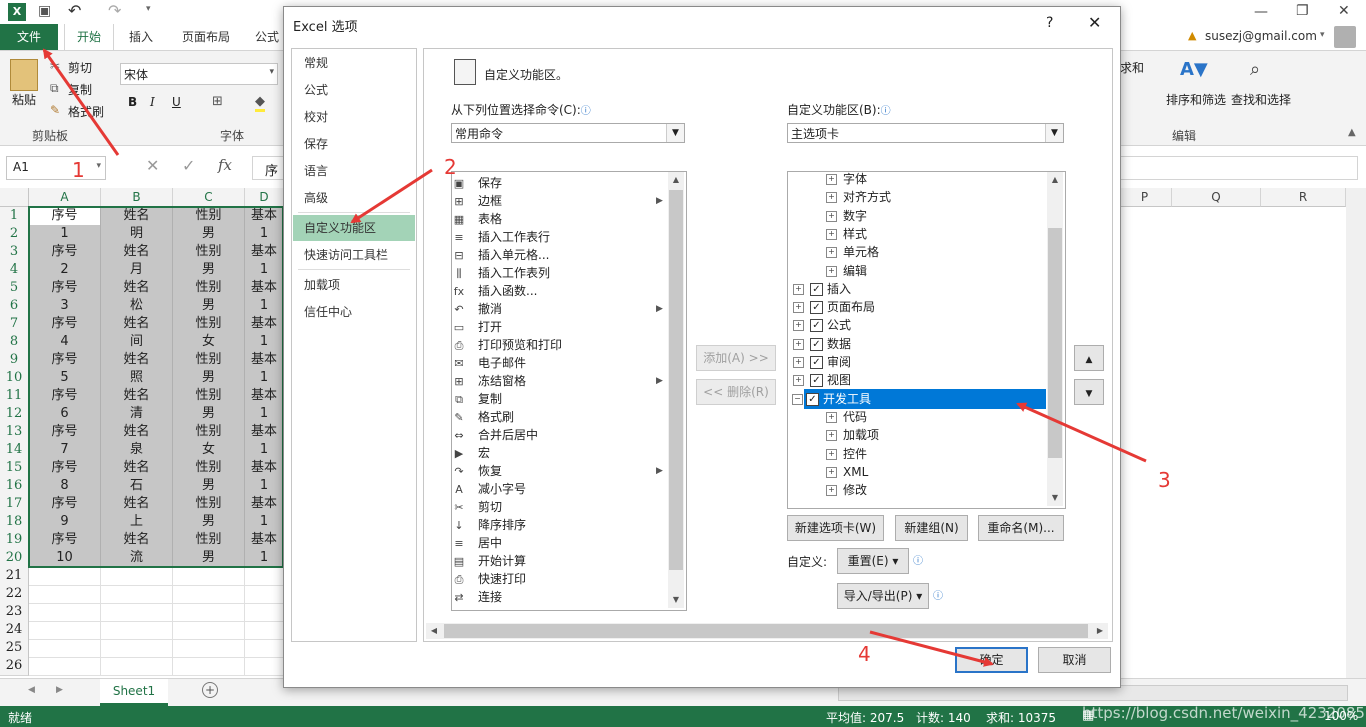 The height and width of the screenshot is (727, 1366). I want to click on annotation-number-4: 4, so click(864, 654).